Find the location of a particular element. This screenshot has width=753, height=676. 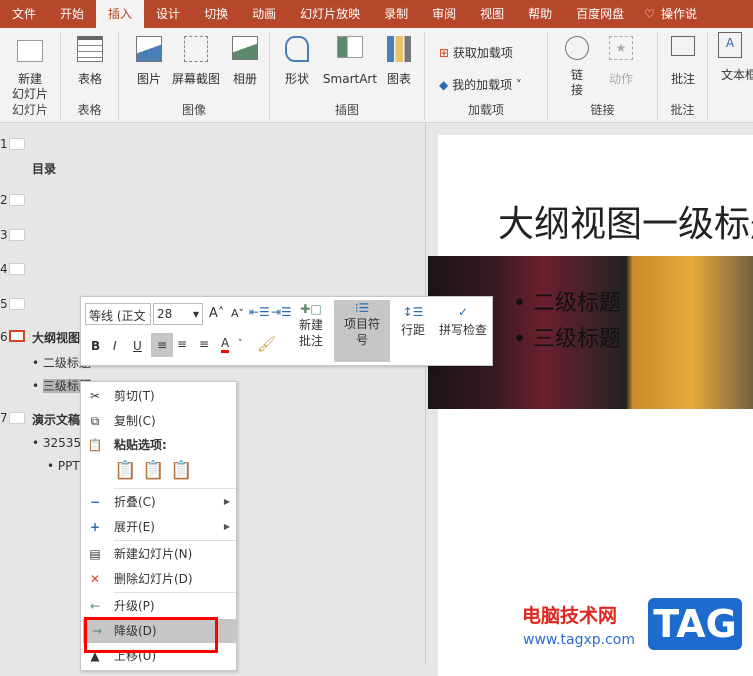

decrease-indent-icon: ⇤☰ is located at coordinates (259, 312).